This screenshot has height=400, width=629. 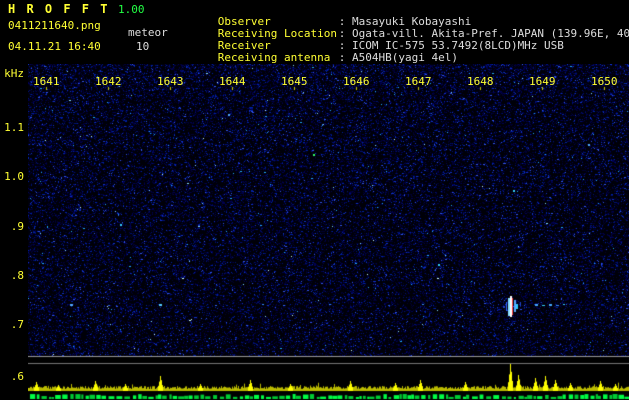 What do you see at coordinates (17, 226) in the screenshot?
I see `freq-tick-0-9: .9` at bounding box center [17, 226].